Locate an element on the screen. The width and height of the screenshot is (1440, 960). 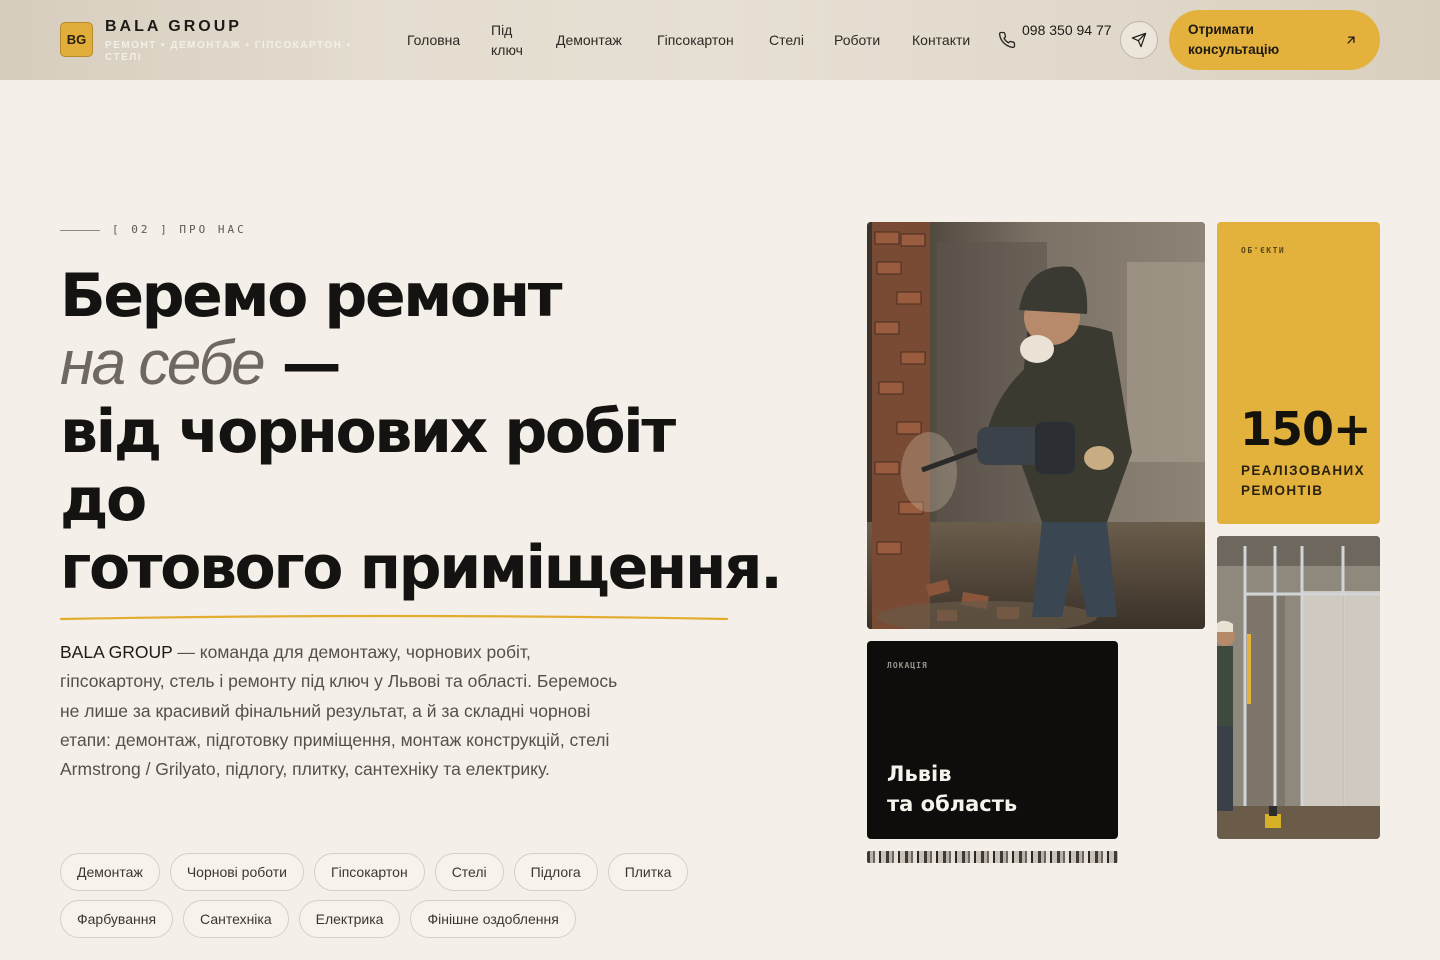
section-rule is located at coordinates (80, 230).